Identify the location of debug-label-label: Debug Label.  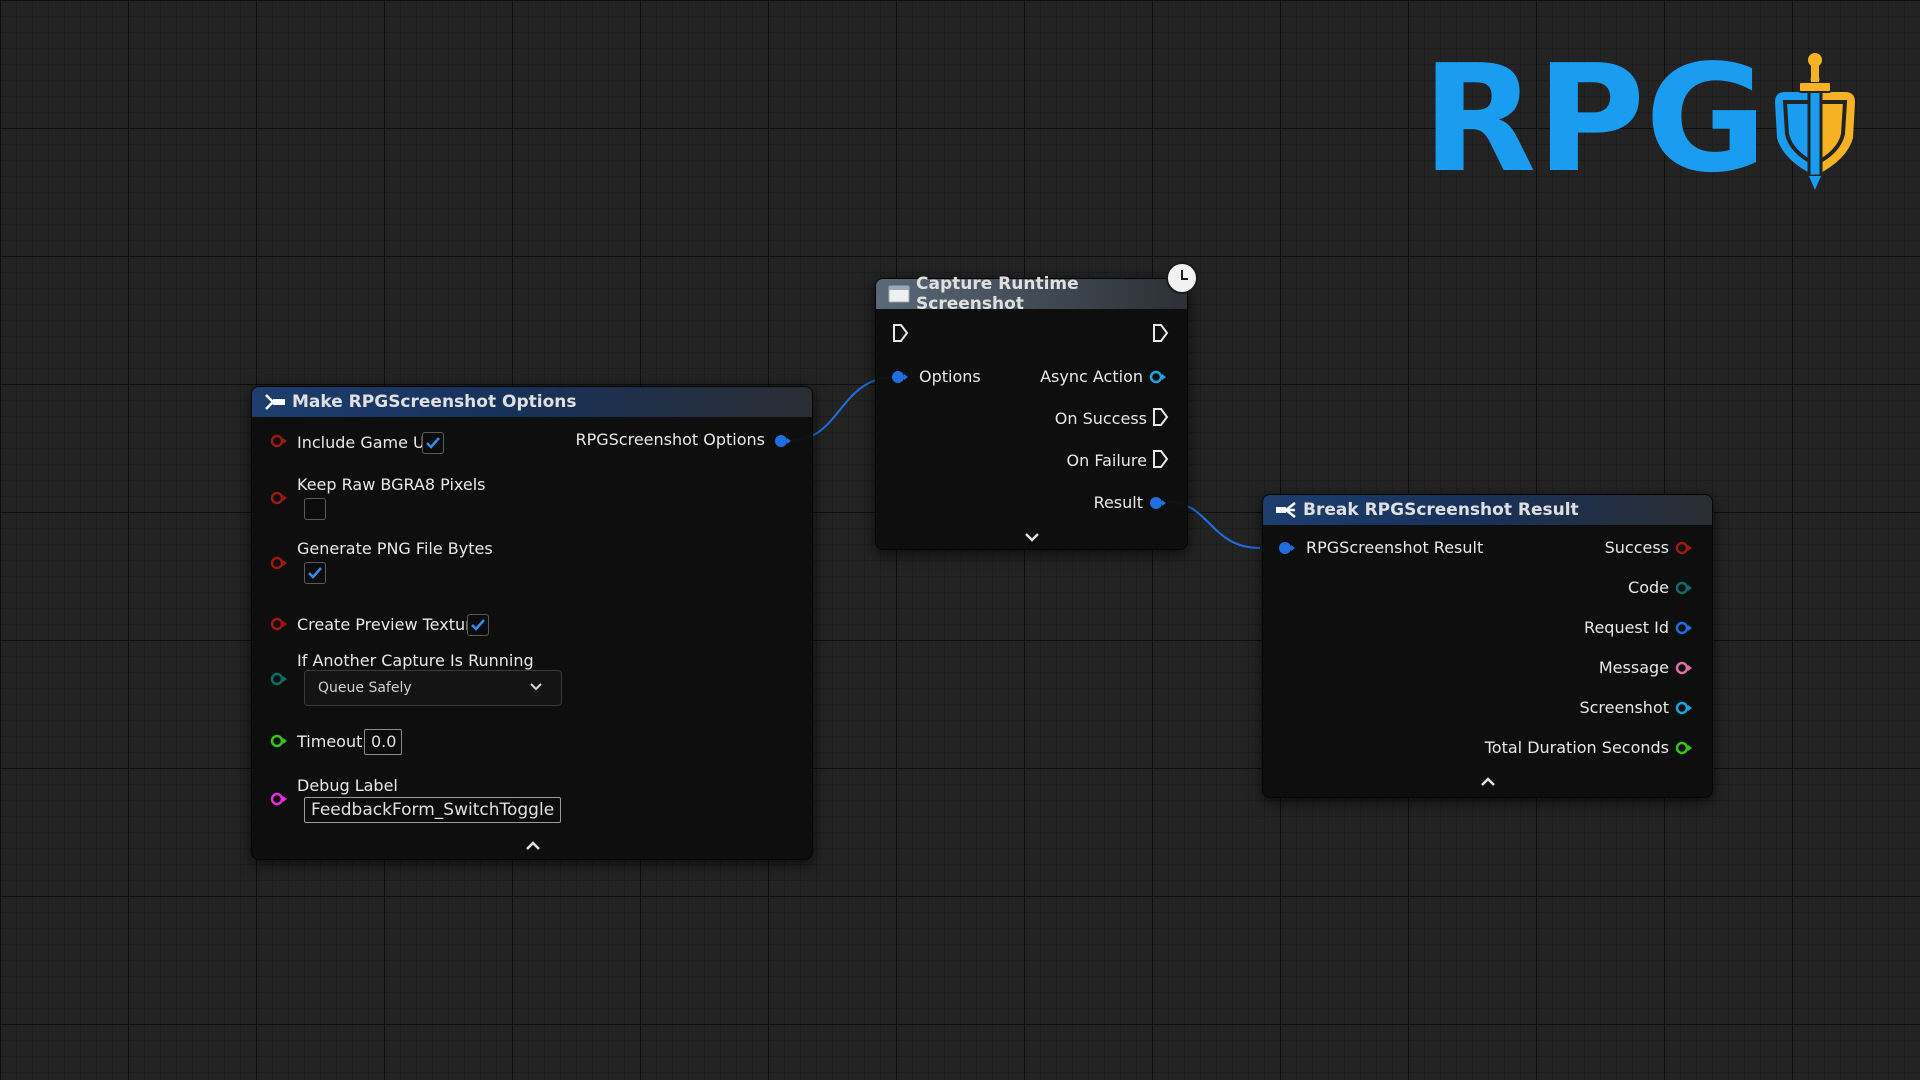
(347, 785).